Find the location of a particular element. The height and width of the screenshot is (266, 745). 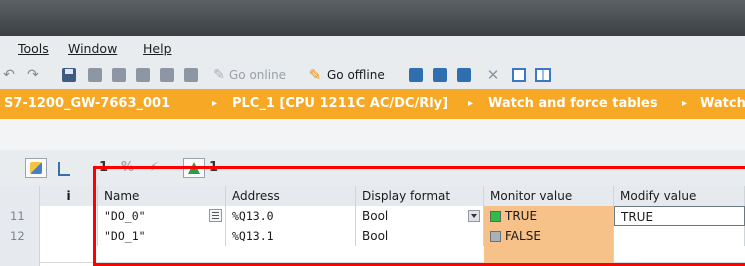

modify-value-cell is located at coordinates (679, 236).